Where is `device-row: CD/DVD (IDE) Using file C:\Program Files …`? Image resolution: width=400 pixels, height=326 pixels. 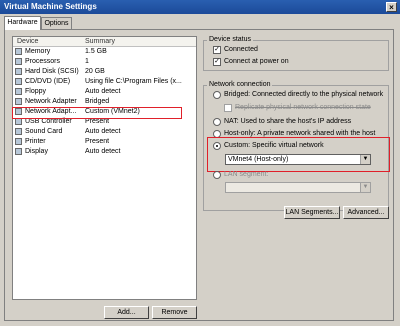
device-row: CD/DVD (IDE) Using file C:\Program Files … is located at coordinates (104, 81).